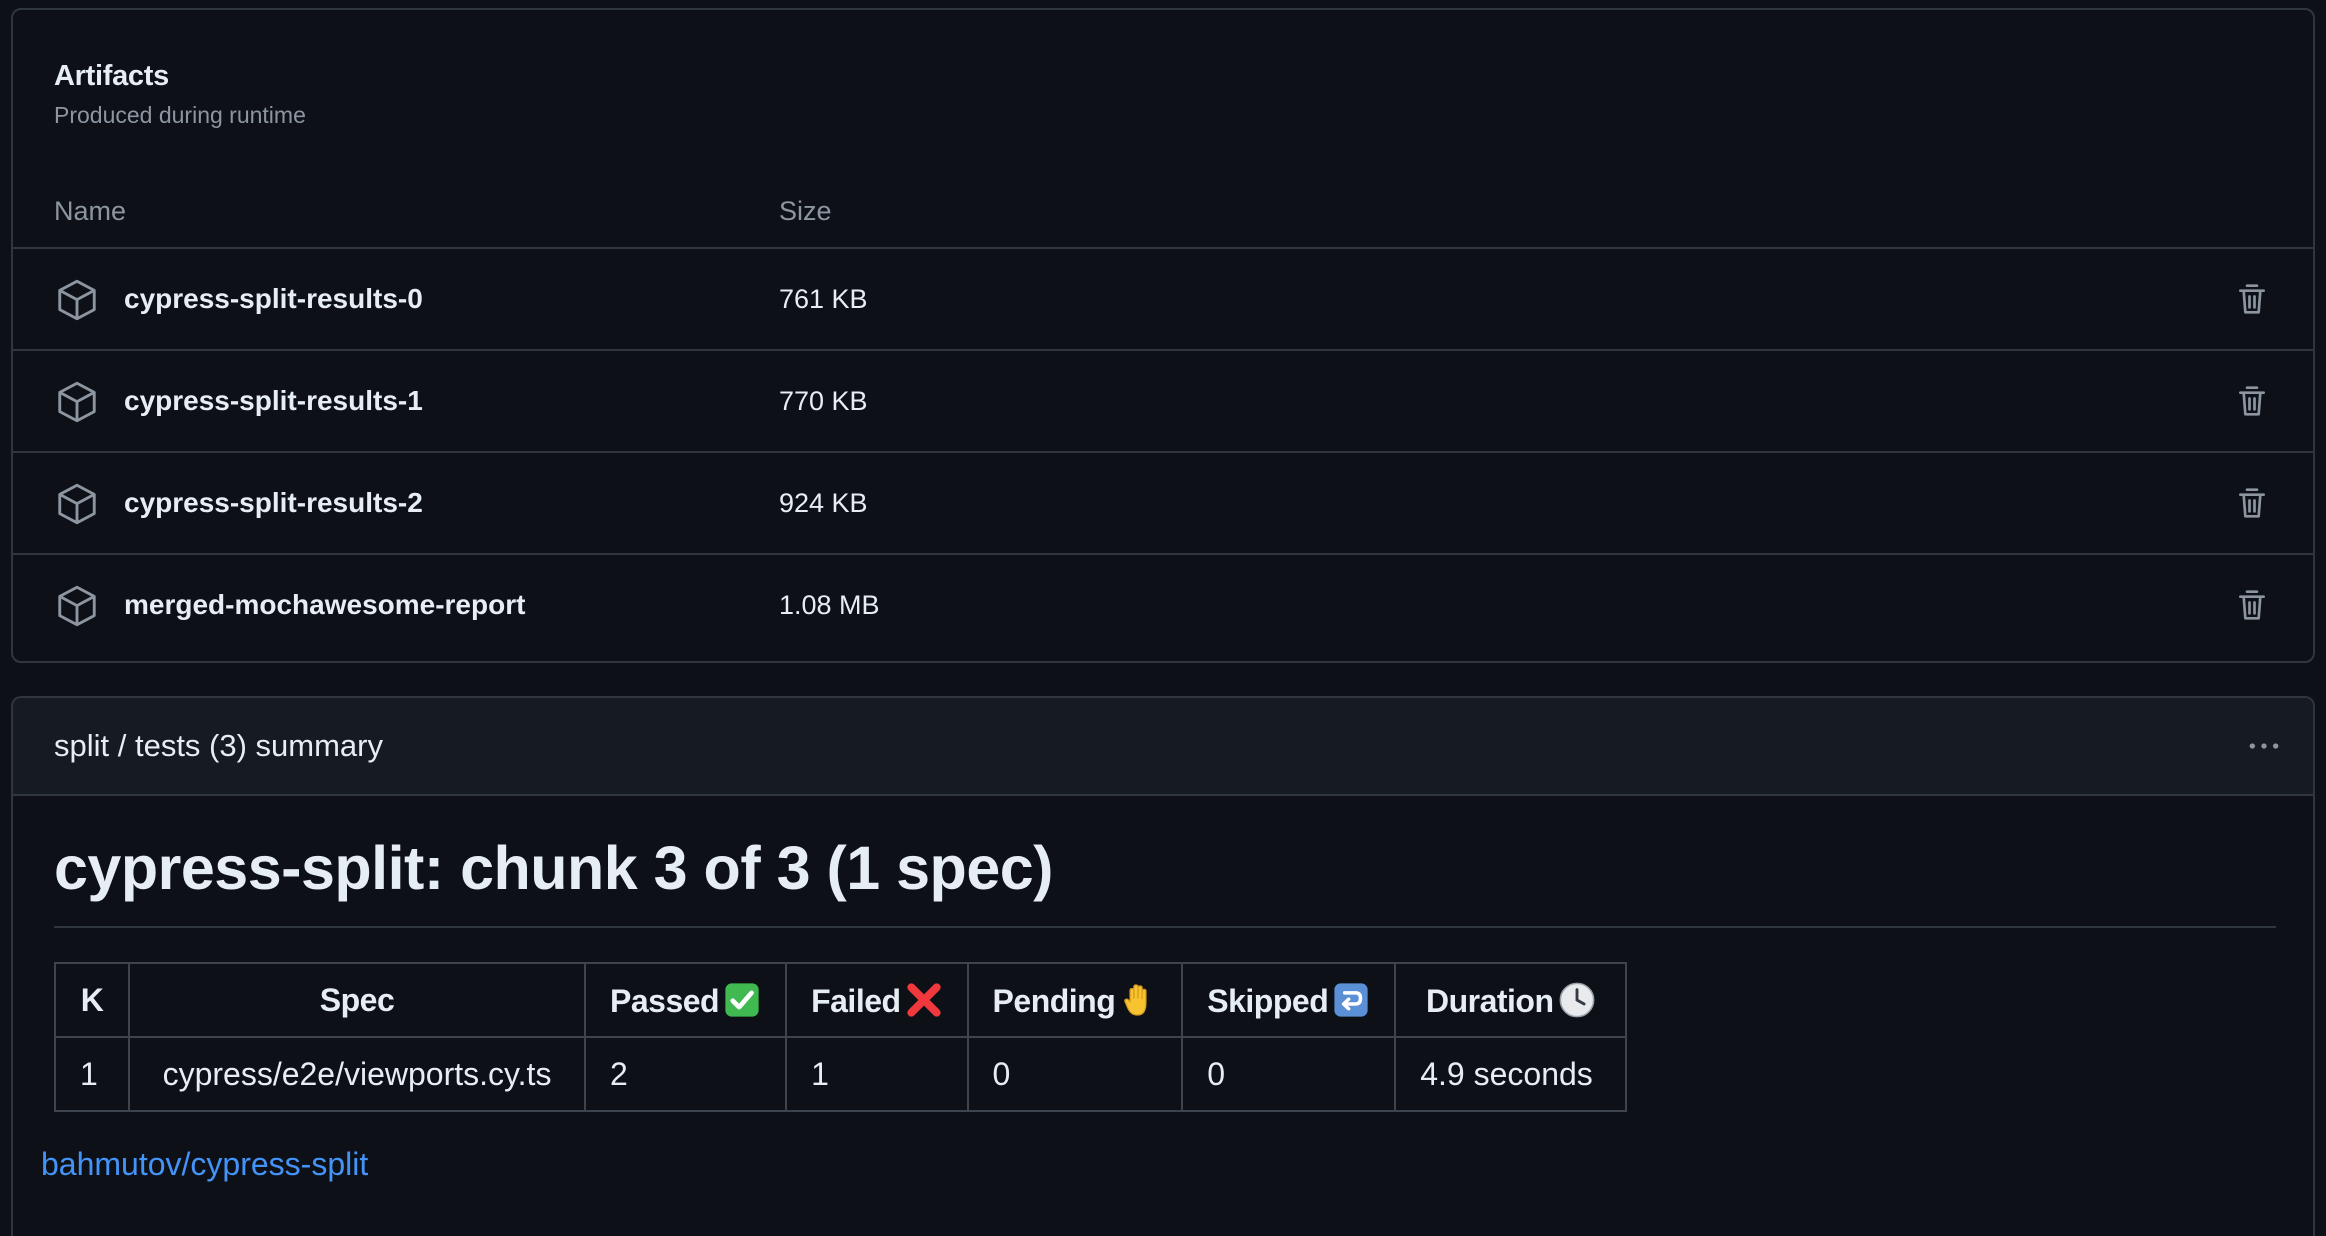 This screenshot has height=1236, width=2326. What do you see at coordinates (805, 211) in the screenshot?
I see `column-header-size: Size` at bounding box center [805, 211].